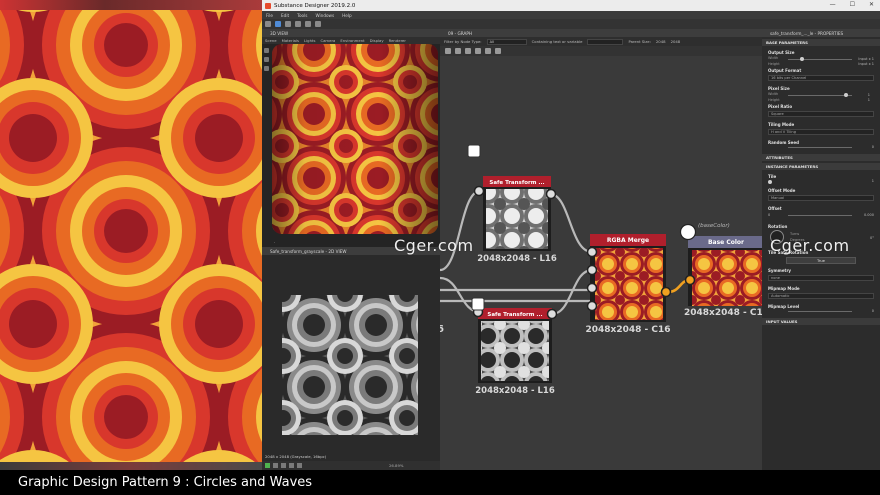  Describe the element at coordinates (352, 40) in the screenshot. I see `3d-menu-environment: Environment` at that location.